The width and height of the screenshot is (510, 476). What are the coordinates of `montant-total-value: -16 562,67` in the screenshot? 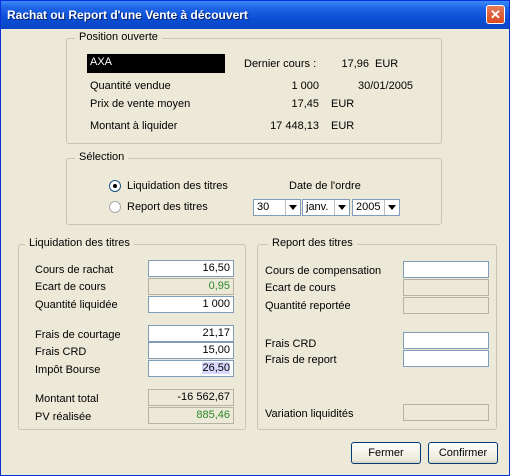 It's located at (203, 397).